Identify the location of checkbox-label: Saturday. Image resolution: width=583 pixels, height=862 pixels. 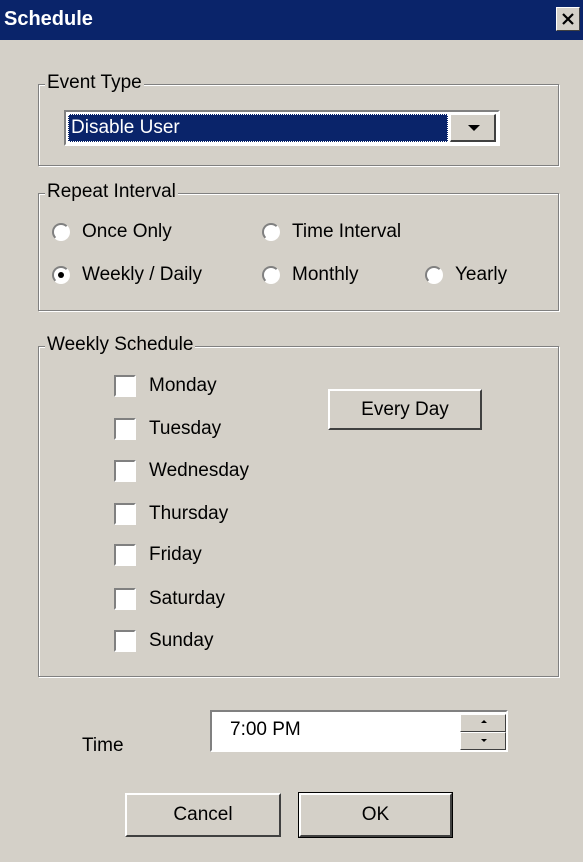
(187, 598).